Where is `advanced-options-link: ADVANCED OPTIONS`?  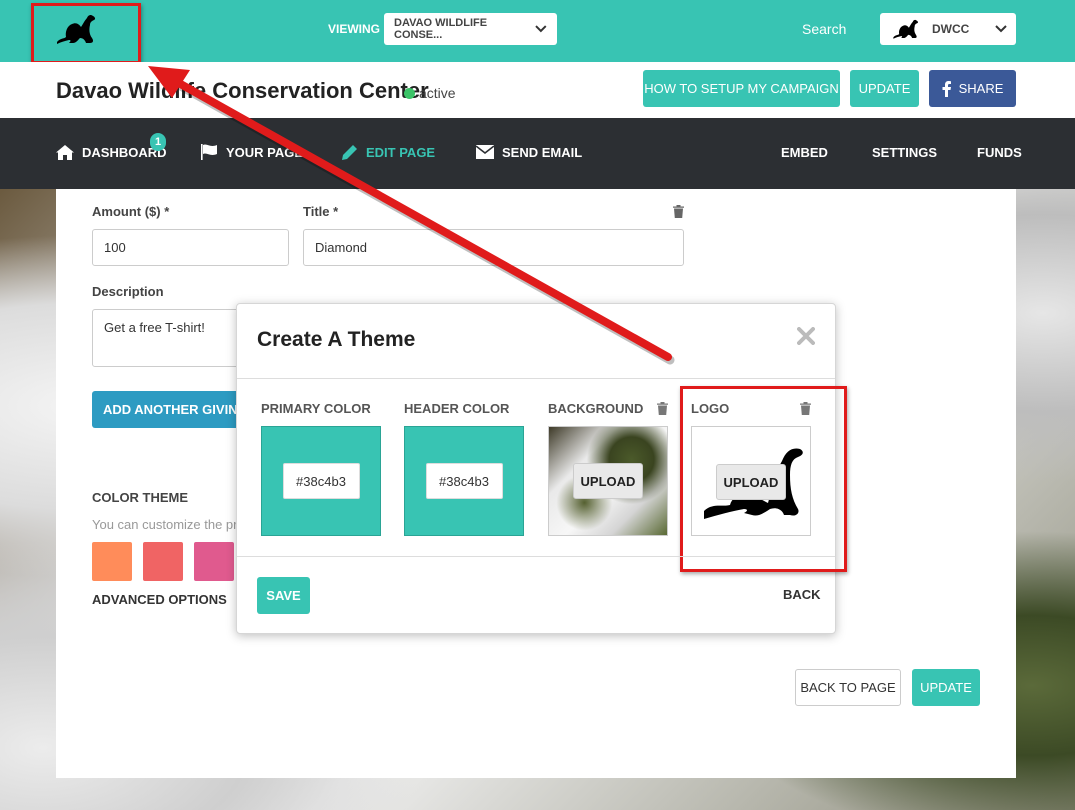 advanced-options-link: ADVANCED OPTIONS is located at coordinates (159, 599).